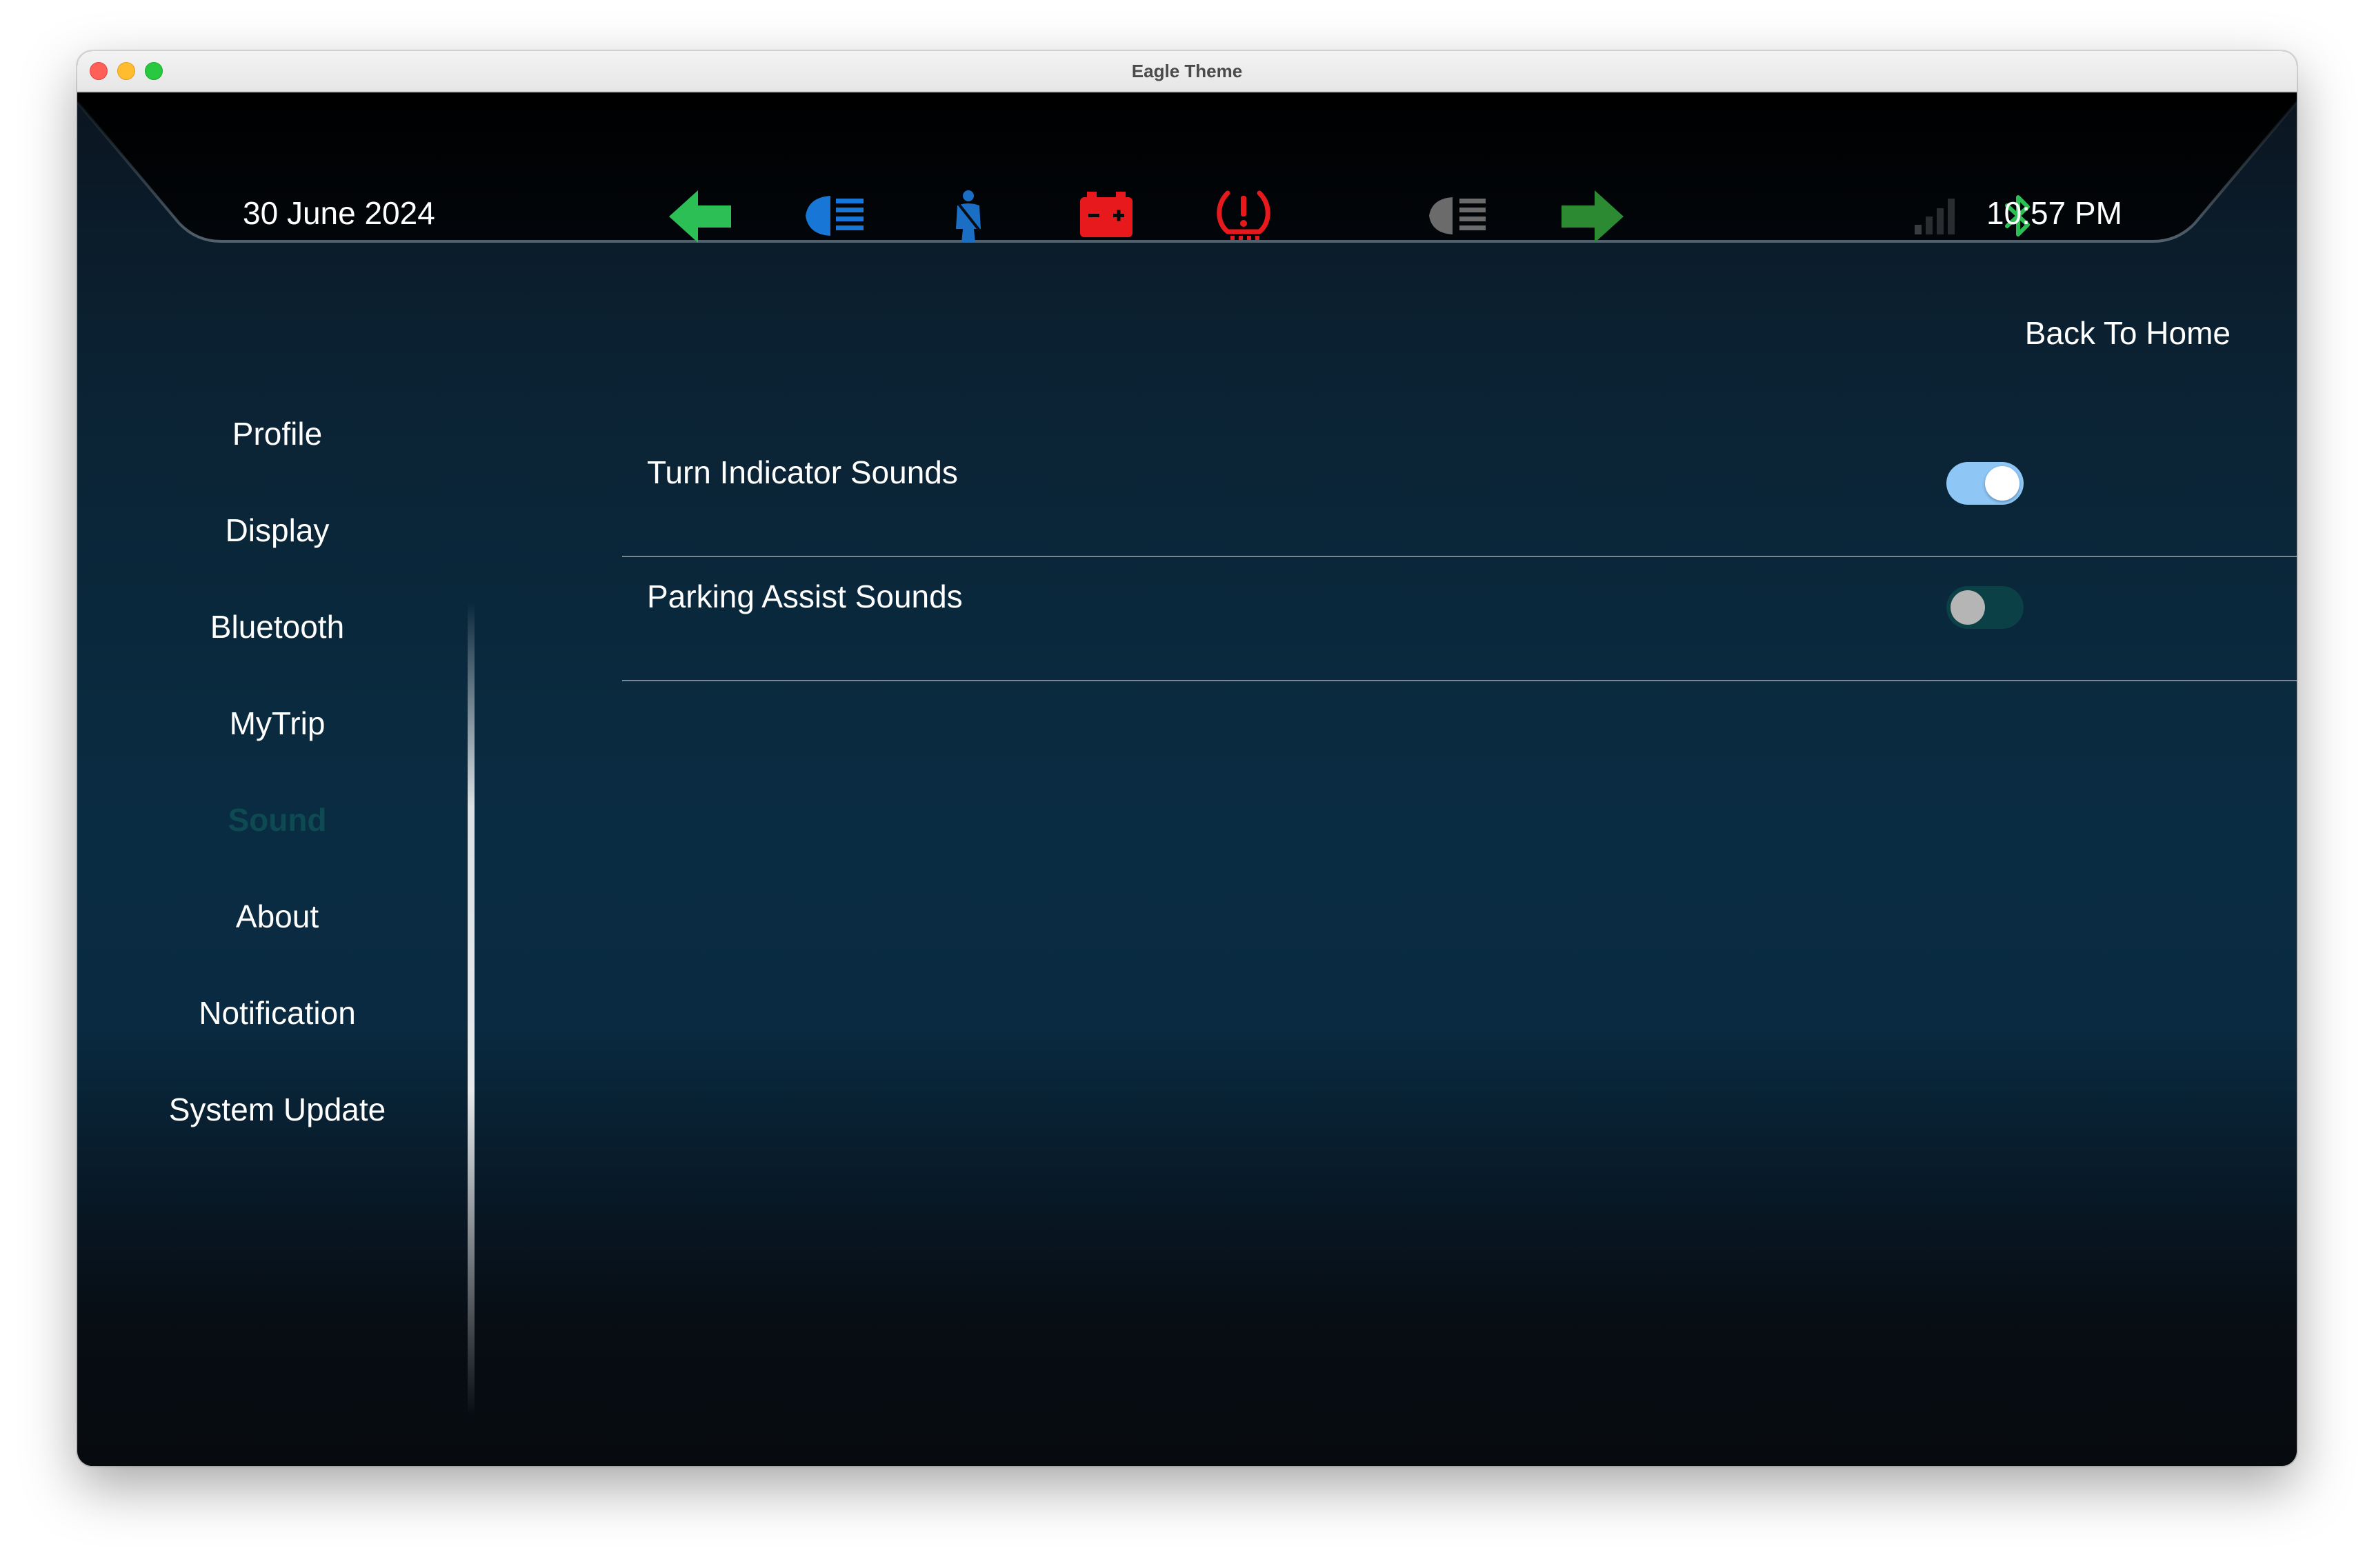 The height and width of the screenshot is (1568, 2374). I want to click on low-beam-icon, so click(1457, 215).